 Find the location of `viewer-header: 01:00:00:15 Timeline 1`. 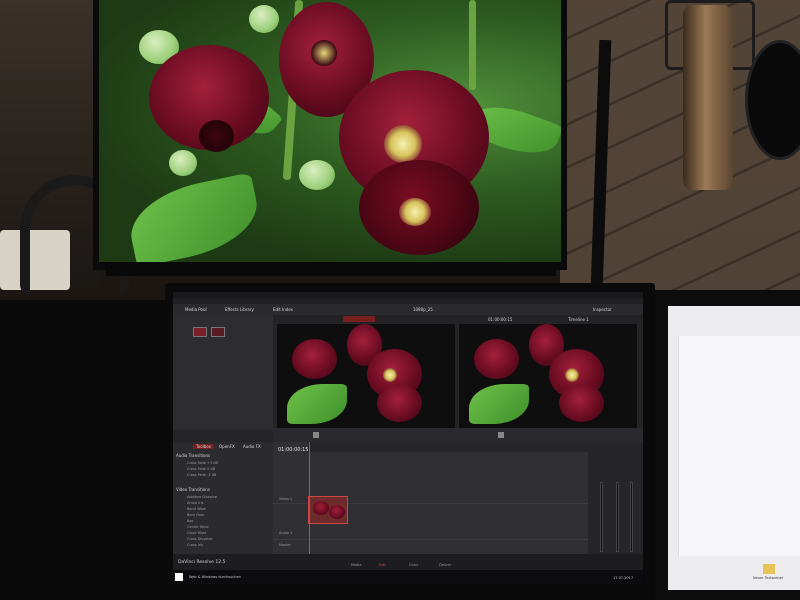

viewer-header: 01:00:00:15 Timeline 1 is located at coordinates (458, 319).